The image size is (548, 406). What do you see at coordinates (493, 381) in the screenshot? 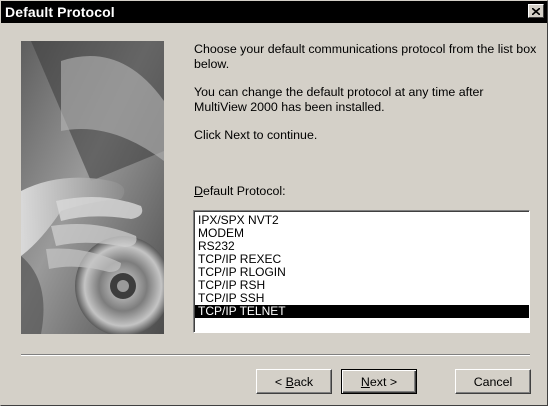
I see `cancel-button: Cancel` at bounding box center [493, 381].